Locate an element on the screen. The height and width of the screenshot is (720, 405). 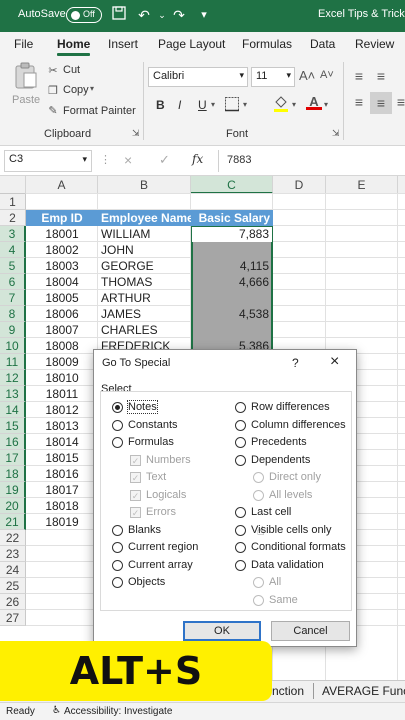
option-label: Constants is located at coordinates (153, 425).